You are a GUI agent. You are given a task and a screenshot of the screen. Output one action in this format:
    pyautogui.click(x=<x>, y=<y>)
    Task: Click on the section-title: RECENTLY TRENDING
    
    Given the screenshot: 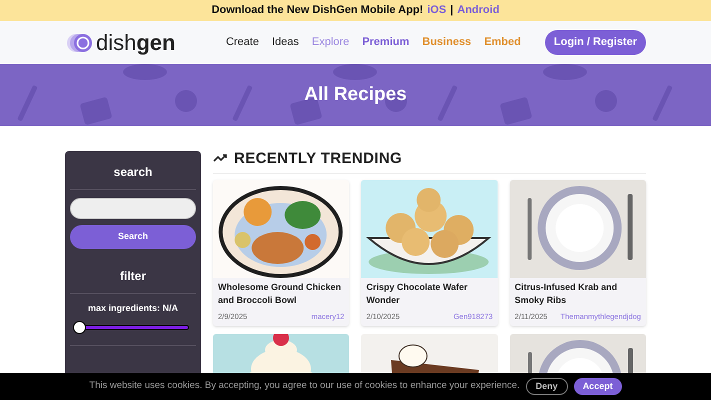 What is the action you would take?
    pyautogui.click(x=318, y=158)
    